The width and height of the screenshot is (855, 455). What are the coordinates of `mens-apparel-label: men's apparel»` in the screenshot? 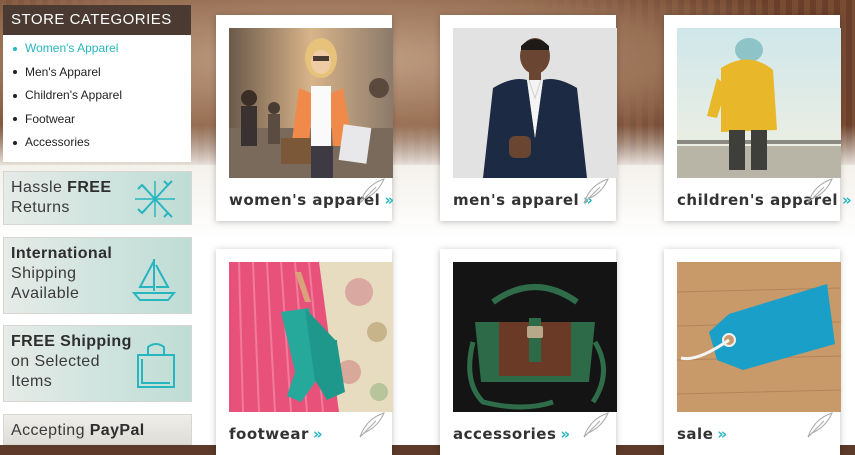 It's located at (523, 200).